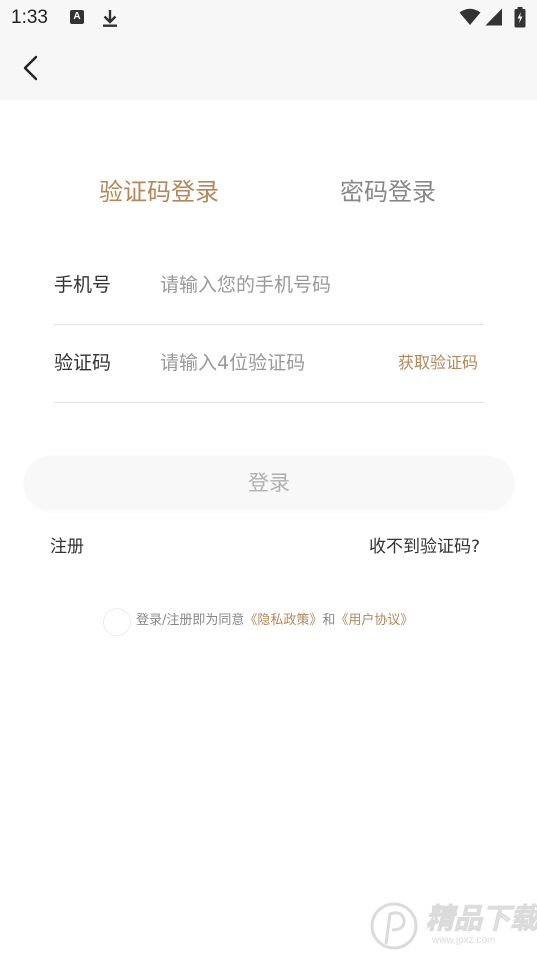 This screenshot has width=537, height=956. Describe the element at coordinates (520, 19) in the screenshot. I see `battery-charging-icon` at that location.